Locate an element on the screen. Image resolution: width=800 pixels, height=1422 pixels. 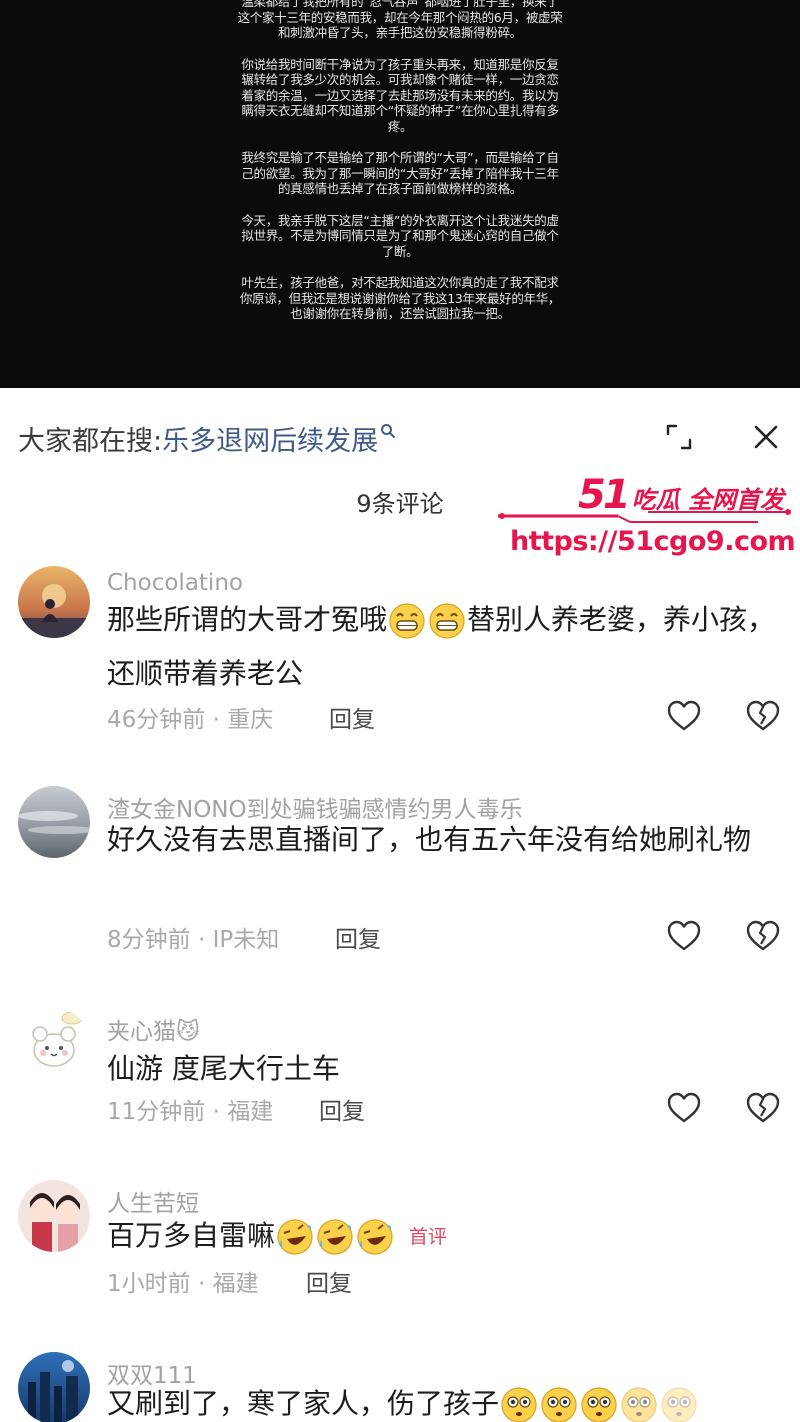
comment-text: 好久没有去思直播间了，也有五六年没有给她刷礼物 is located at coordinates (429, 839).